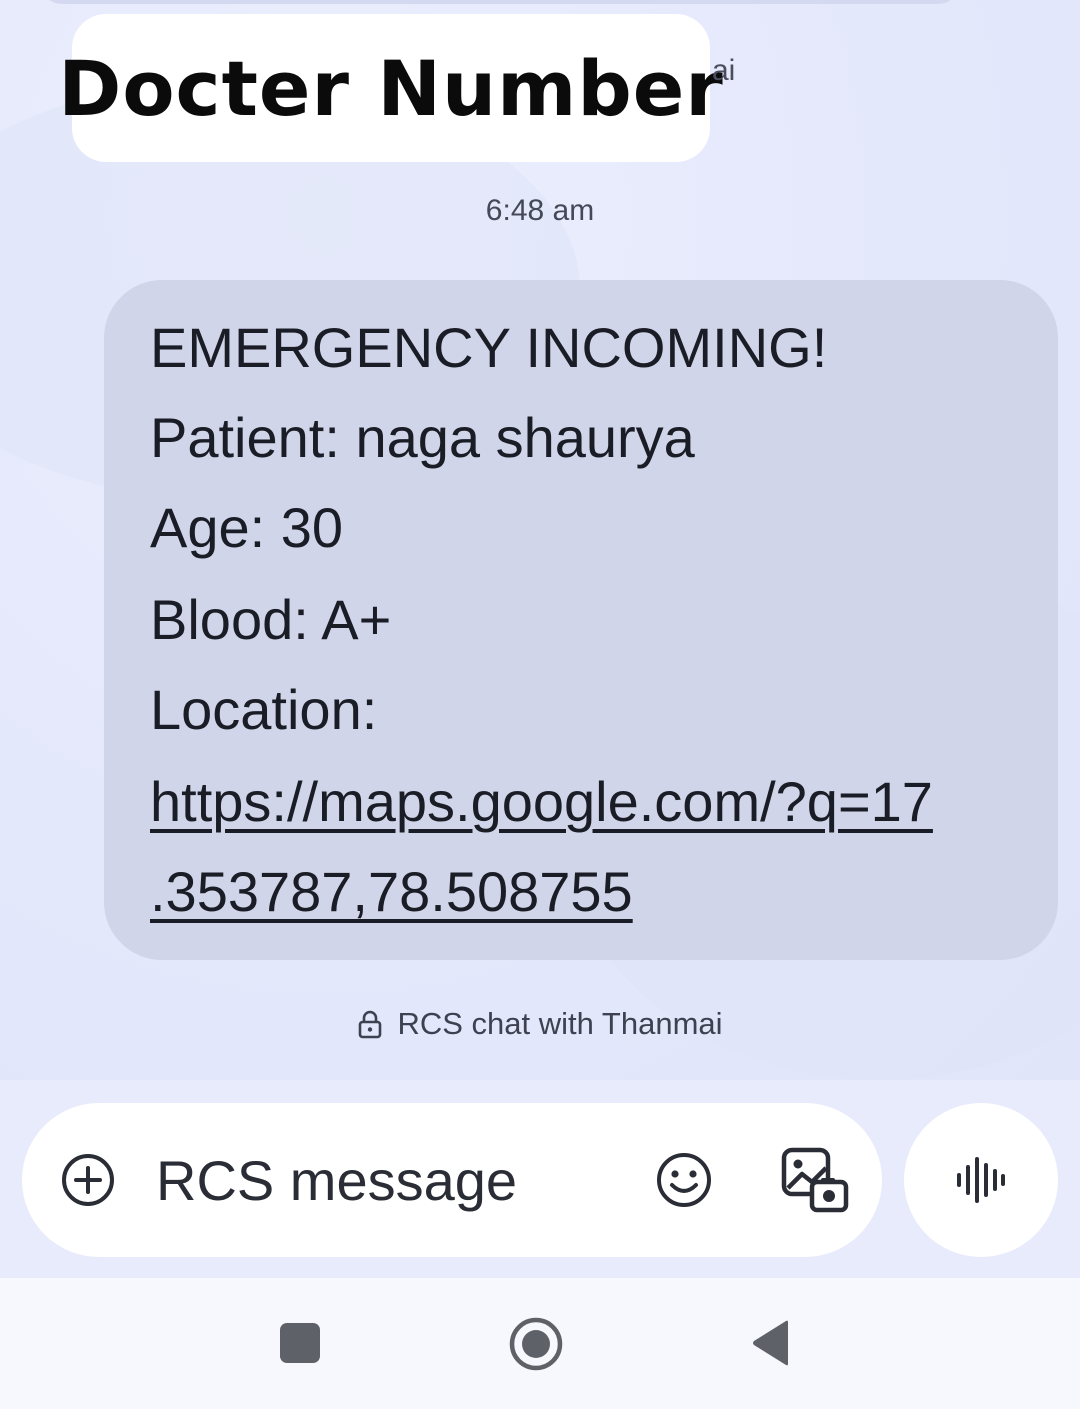  I want to click on system-navigation-bar, so click(540, 1343).